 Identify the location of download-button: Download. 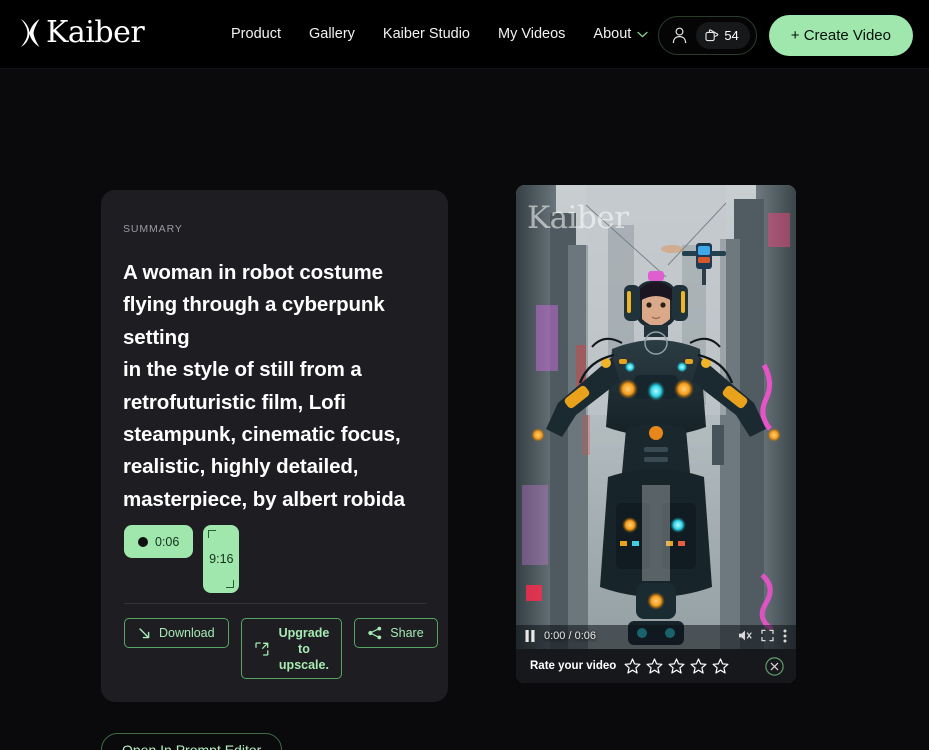
(176, 633).